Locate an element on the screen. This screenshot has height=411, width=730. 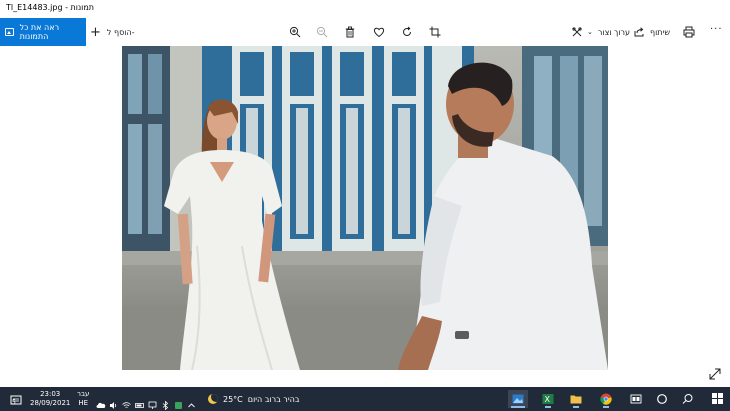
wifi-icon is located at coordinates (126, 401).